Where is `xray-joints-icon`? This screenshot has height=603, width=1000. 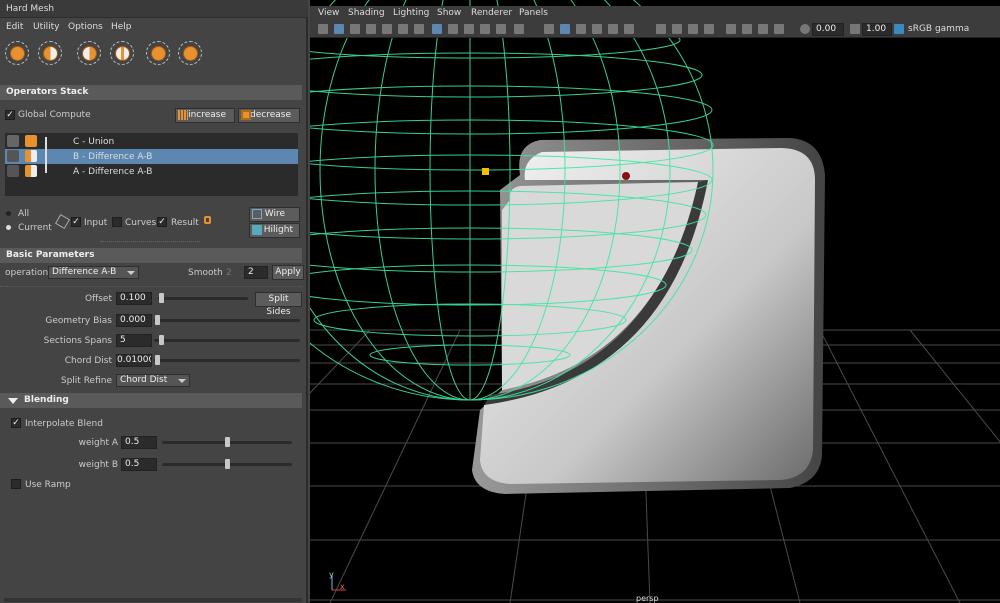
xray-joints-icon is located at coordinates (763, 29).